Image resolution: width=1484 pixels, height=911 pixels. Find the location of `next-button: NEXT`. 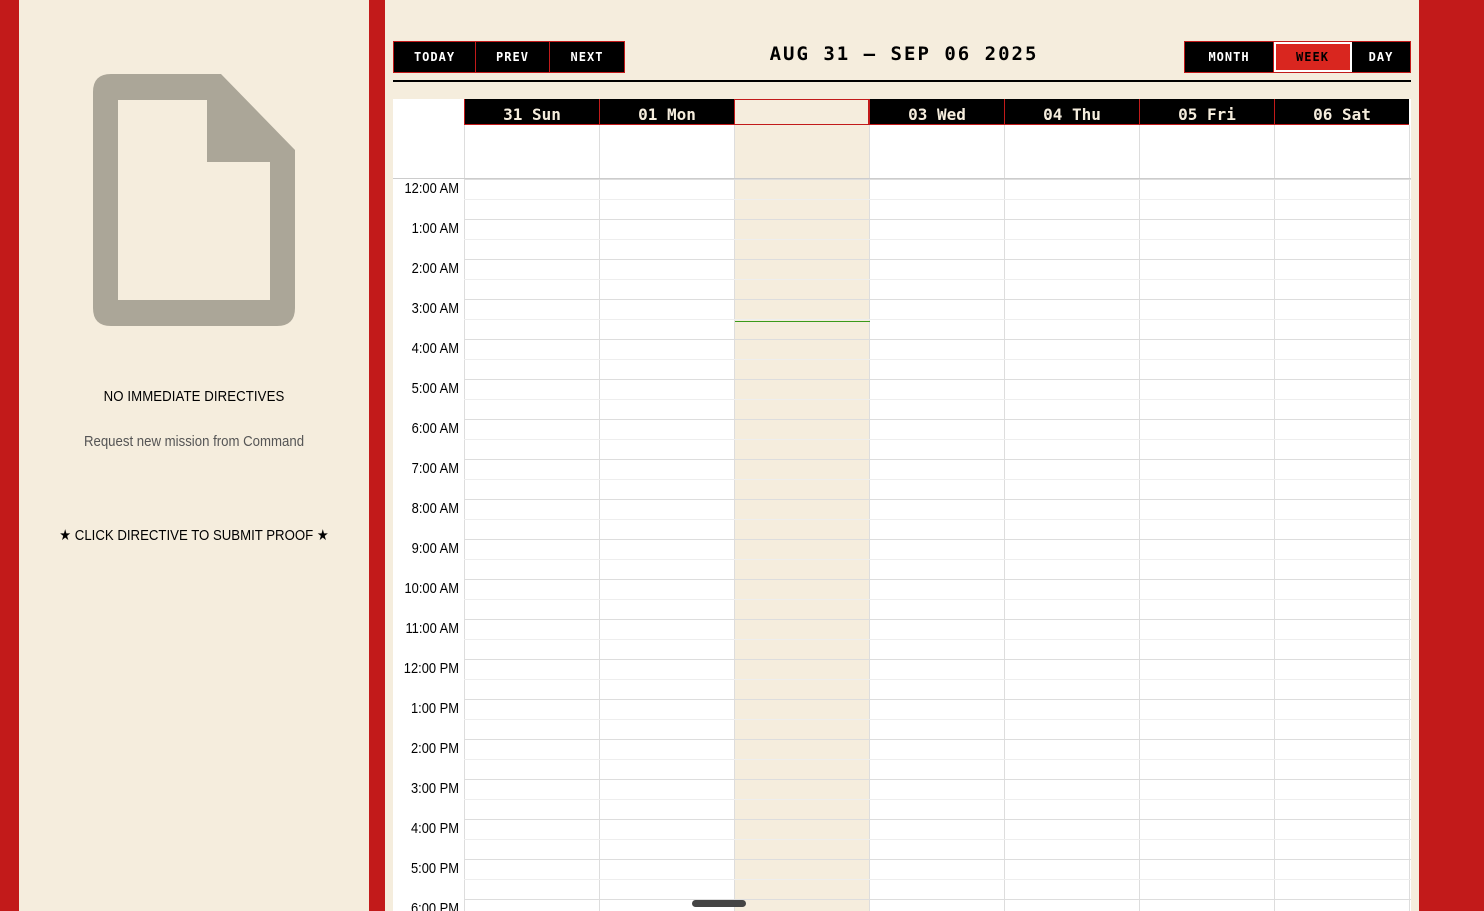

next-button: NEXT is located at coordinates (587, 57).